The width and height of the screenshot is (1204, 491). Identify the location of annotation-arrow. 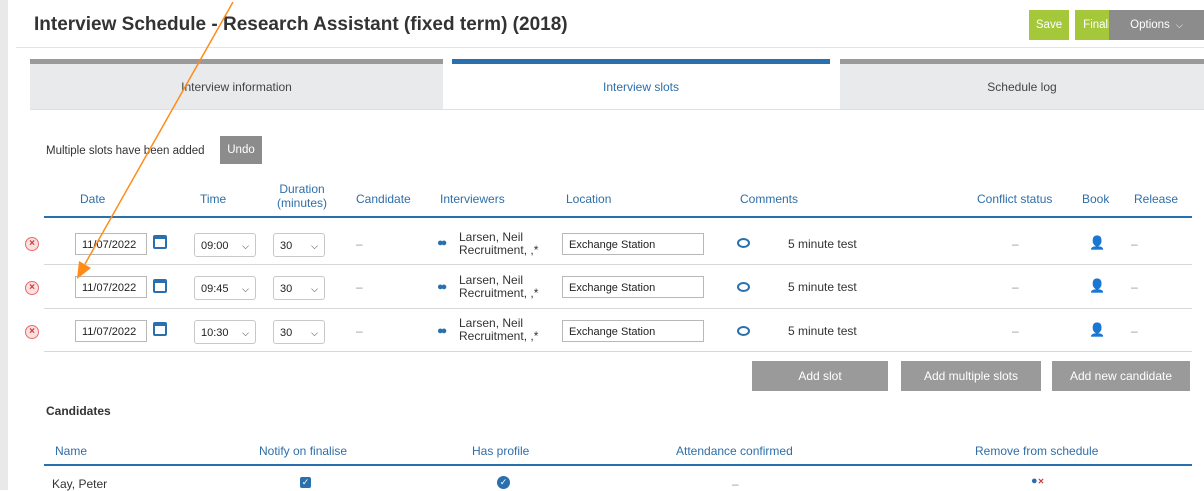
(155, 140).